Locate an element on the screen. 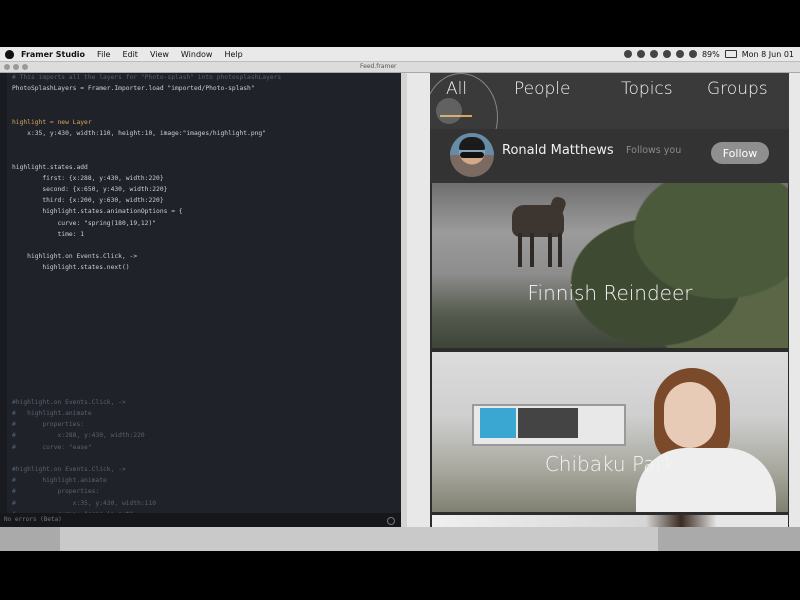  code-line: # x:288, y:430, width:220 is located at coordinates (78, 436).